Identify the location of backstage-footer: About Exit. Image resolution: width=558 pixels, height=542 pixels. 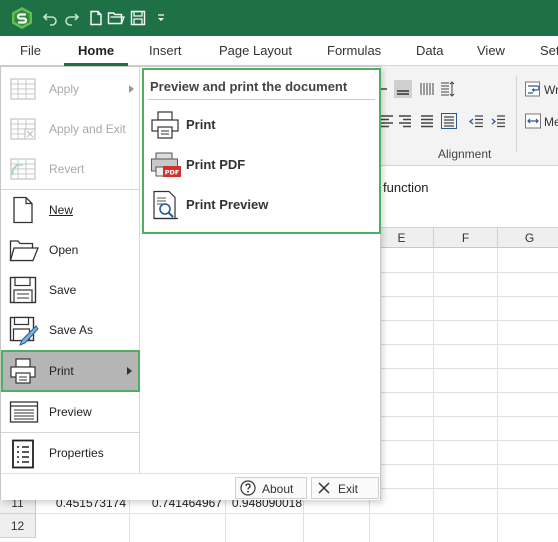
(190, 486).